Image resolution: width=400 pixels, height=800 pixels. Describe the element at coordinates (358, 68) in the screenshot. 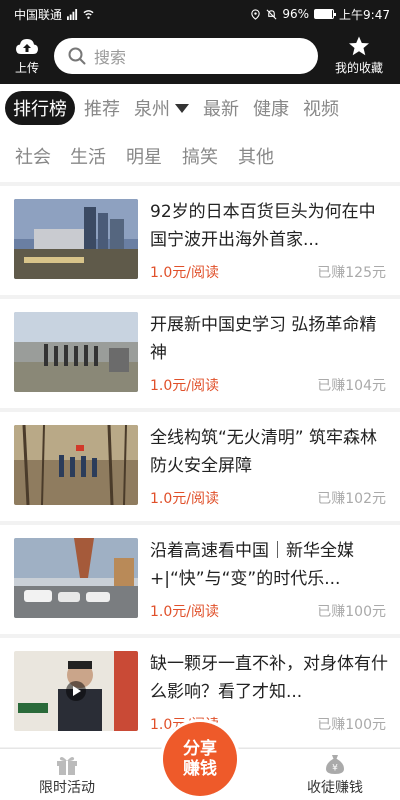

I see `favorites-label: 我的收藏` at that location.